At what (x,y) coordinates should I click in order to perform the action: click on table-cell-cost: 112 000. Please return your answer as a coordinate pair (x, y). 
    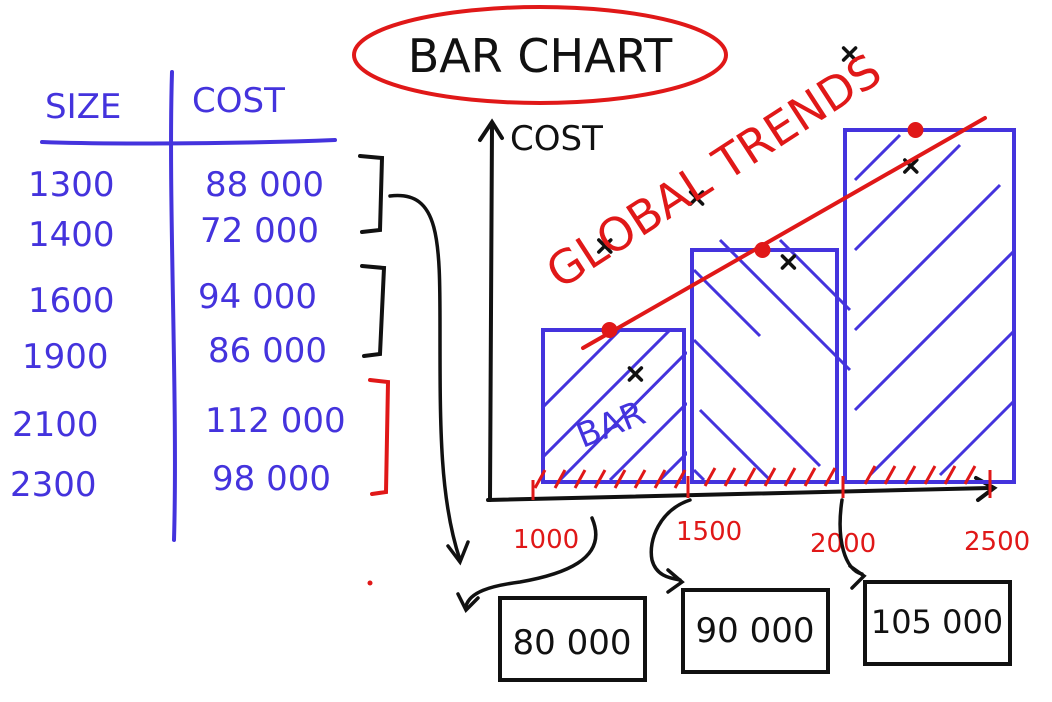
    Looking at the image, I should click on (275, 421).